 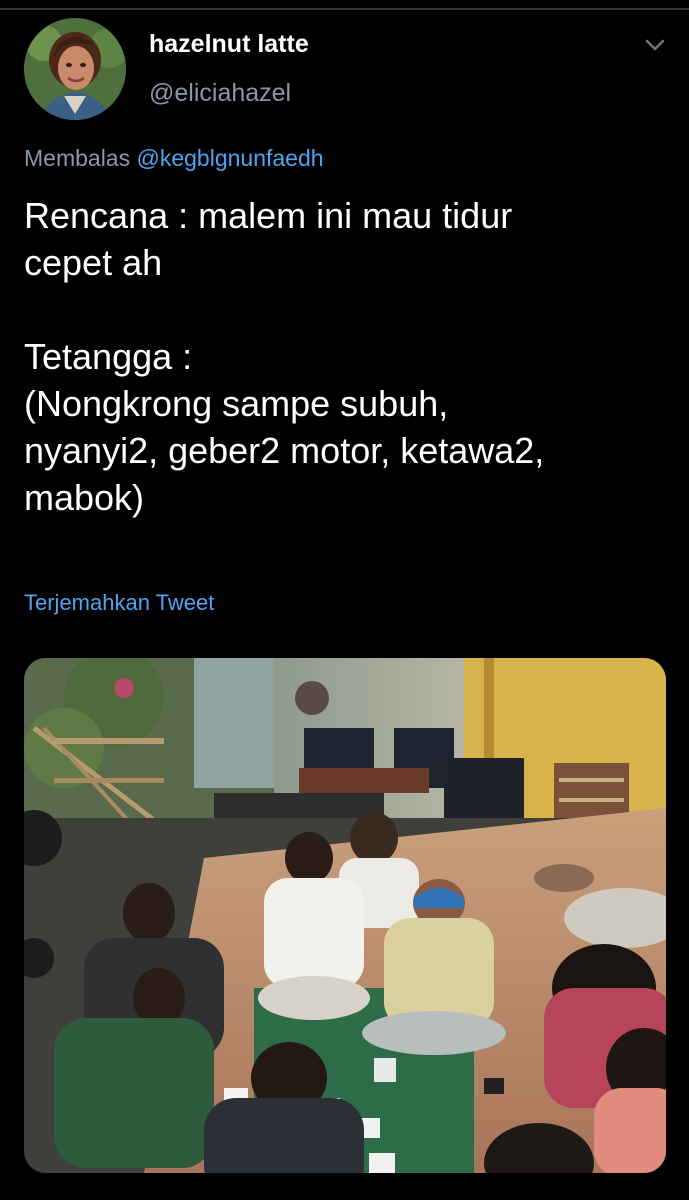 I want to click on avatar, so click(x=75, y=69).